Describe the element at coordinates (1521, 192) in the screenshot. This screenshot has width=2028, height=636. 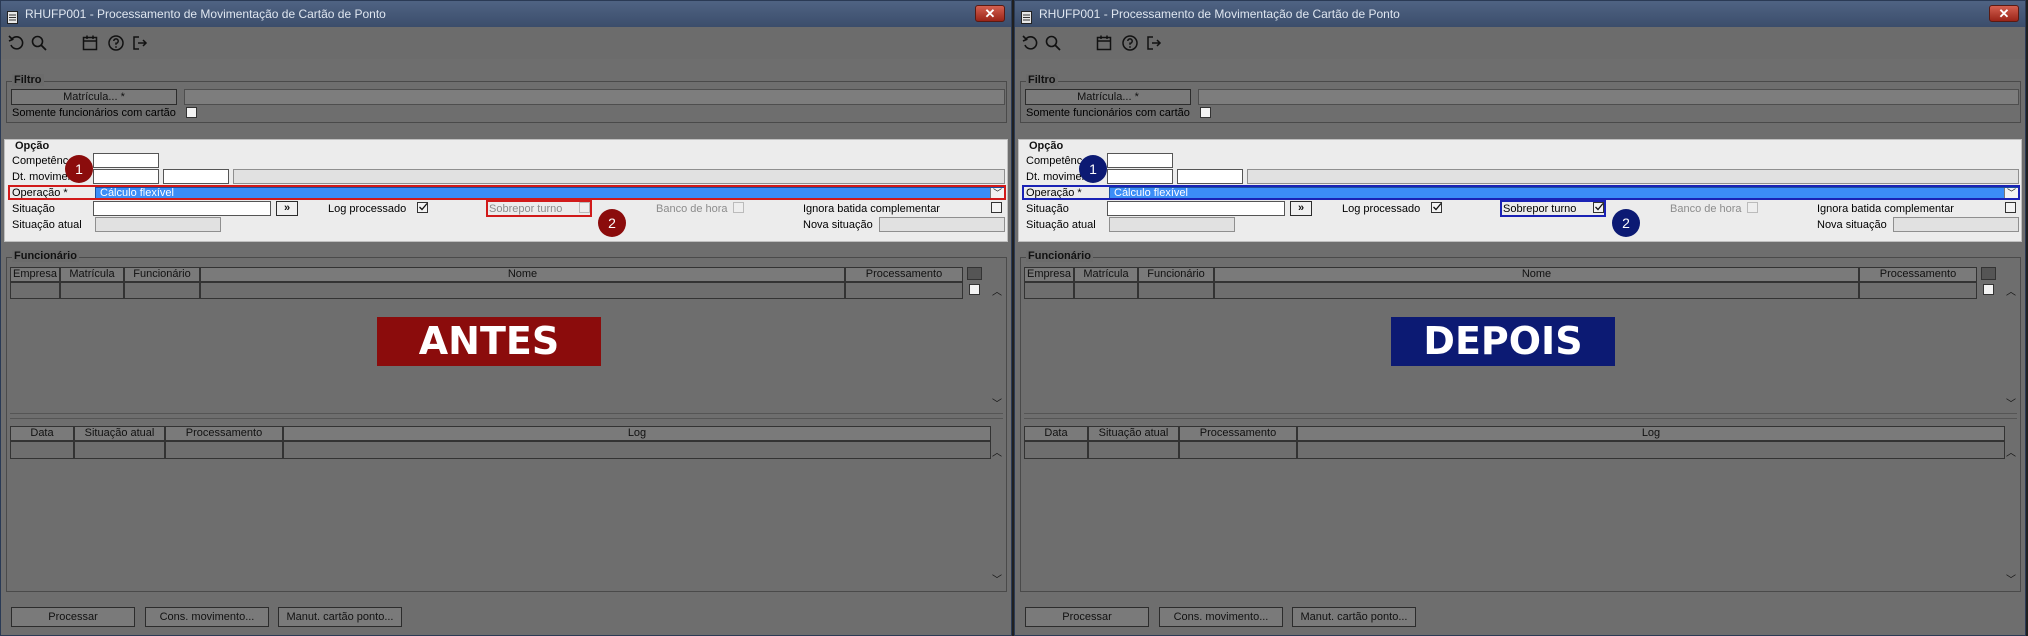
I see `highlight-operacao` at that location.